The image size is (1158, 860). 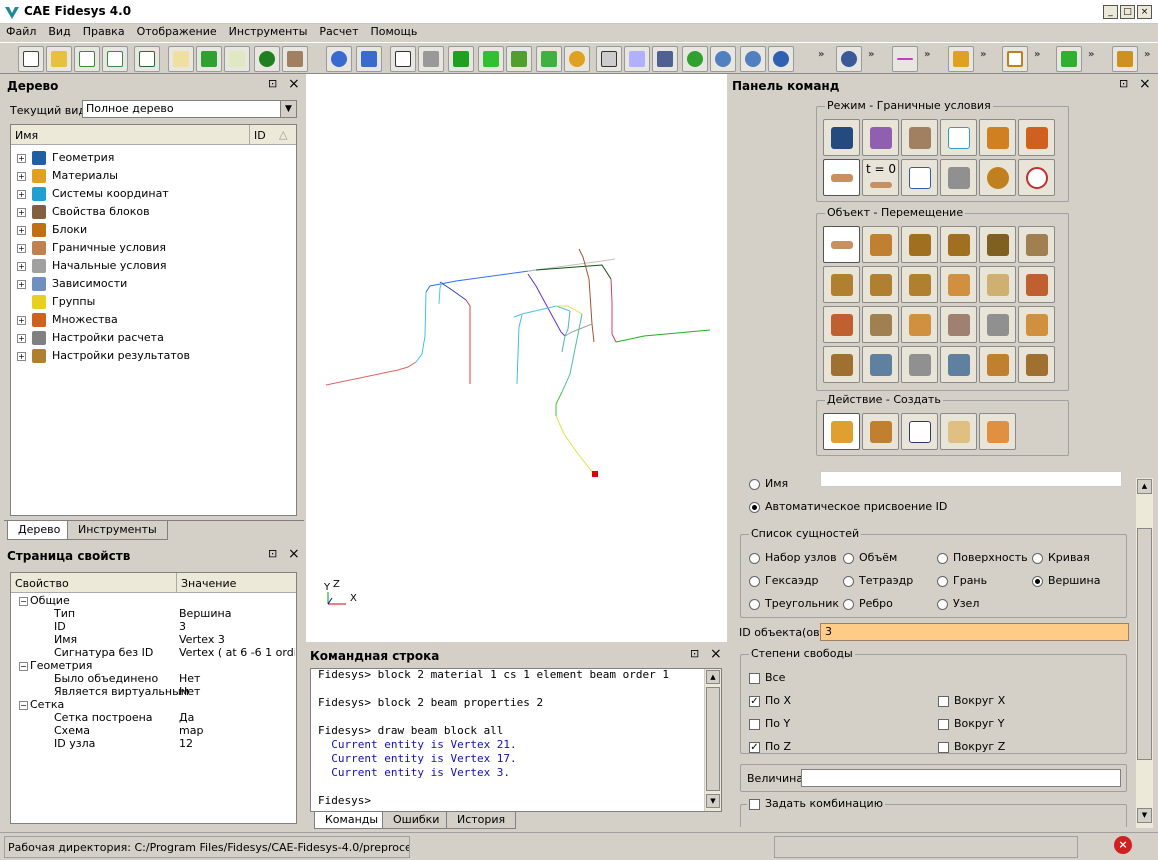 I want to click on col-property: Свойство, so click(x=42, y=583).